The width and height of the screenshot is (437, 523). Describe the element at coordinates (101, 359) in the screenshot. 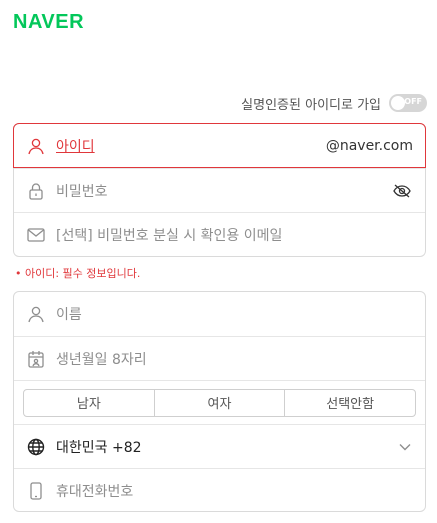

I see `birthdate-placeholder: 생년월일 8자리` at that location.